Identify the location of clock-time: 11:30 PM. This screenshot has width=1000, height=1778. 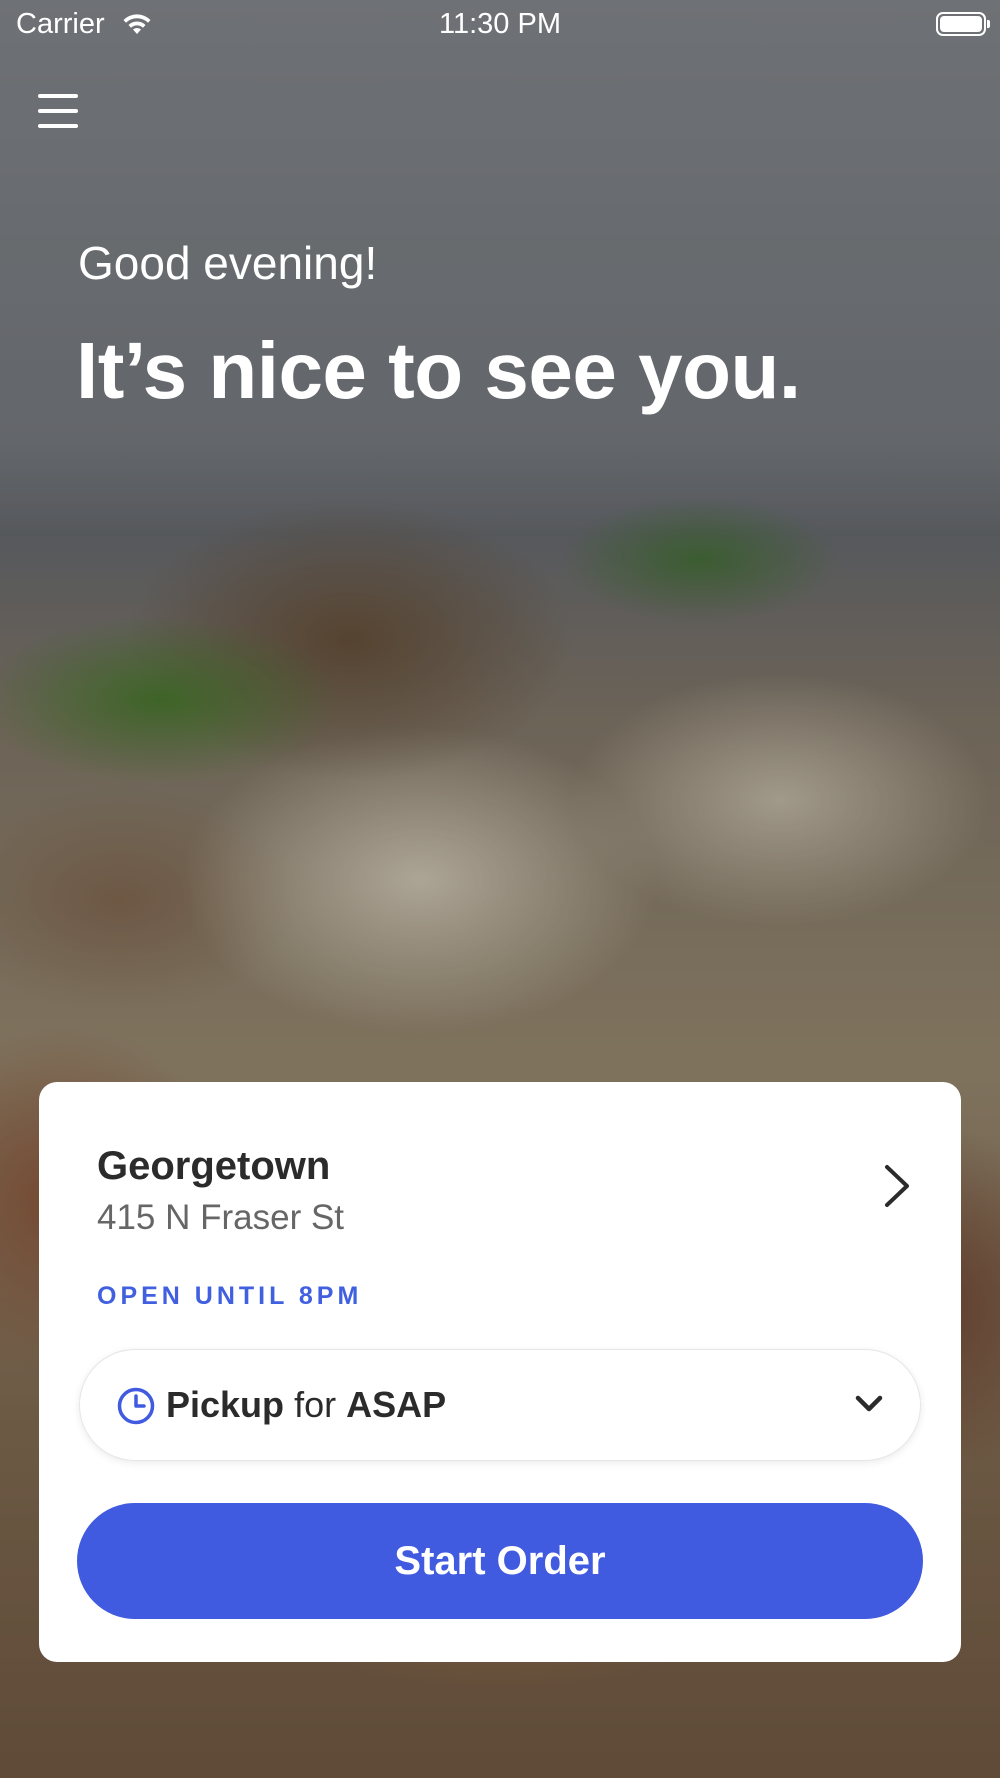
(500, 24).